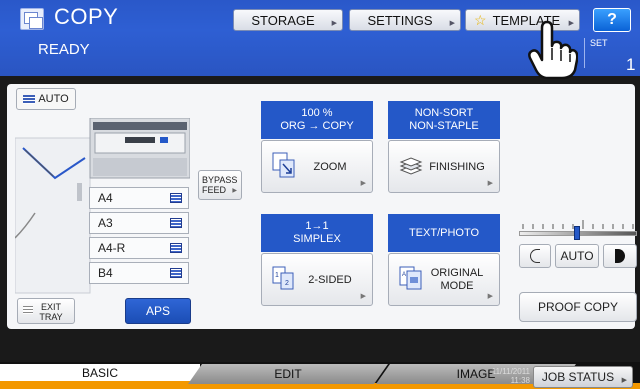 The width and height of the screenshot is (640, 389). I want to click on tray-size: A3, so click(105, 223).